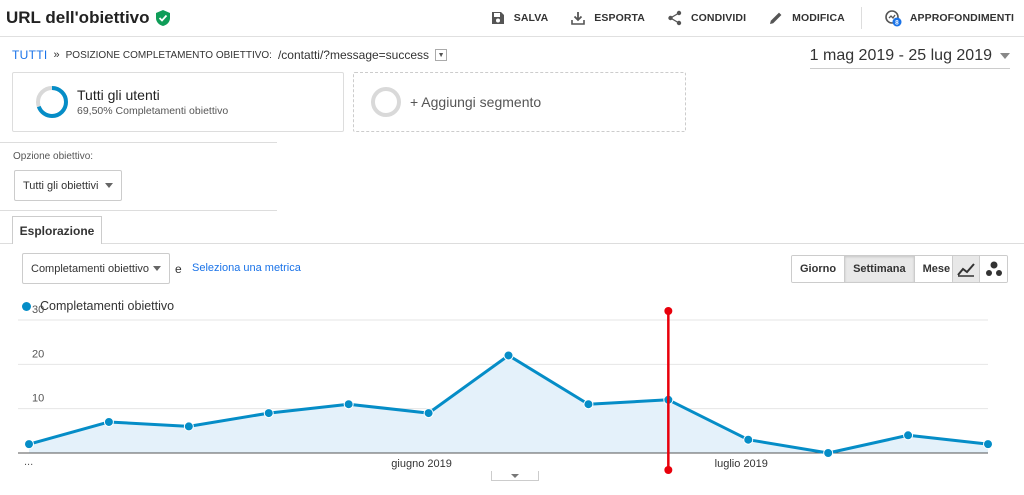 The width and height of the screenshot is (1024, 495). I want to click on tab-exploration-label: Esplorazione, so click(57, 230).